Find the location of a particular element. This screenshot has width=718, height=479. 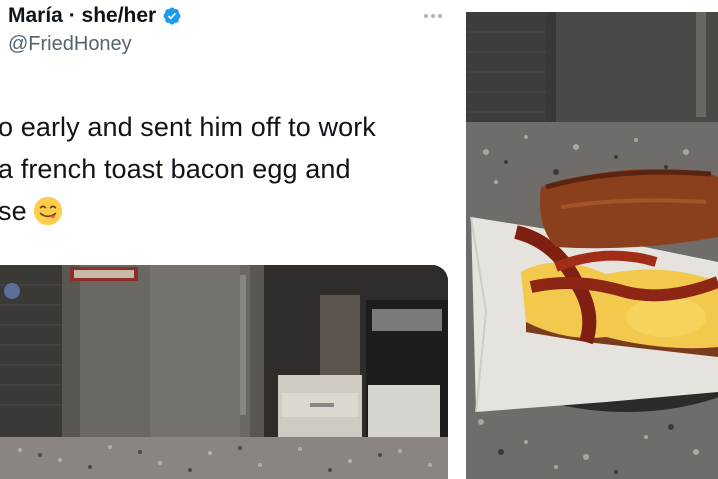

tweet-text-line: o early and sent him off to work is located at coordinates (188, 127).